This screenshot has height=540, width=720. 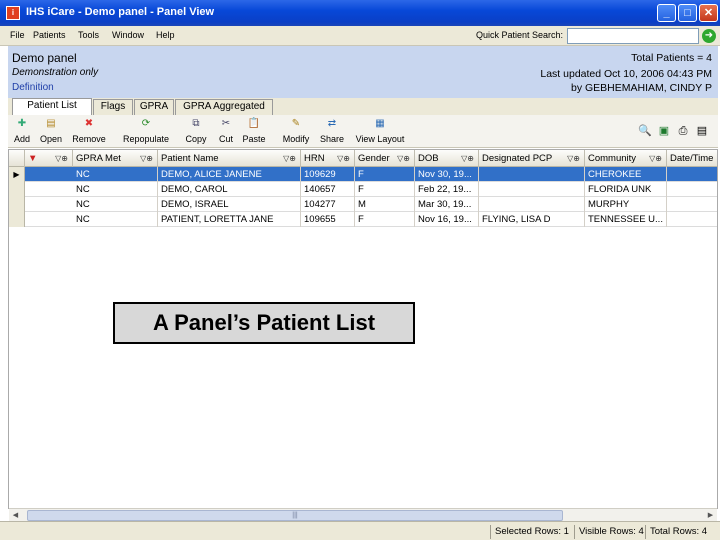 I want to click on column-community: Community ▽⊕, so click(x=626, y=158).